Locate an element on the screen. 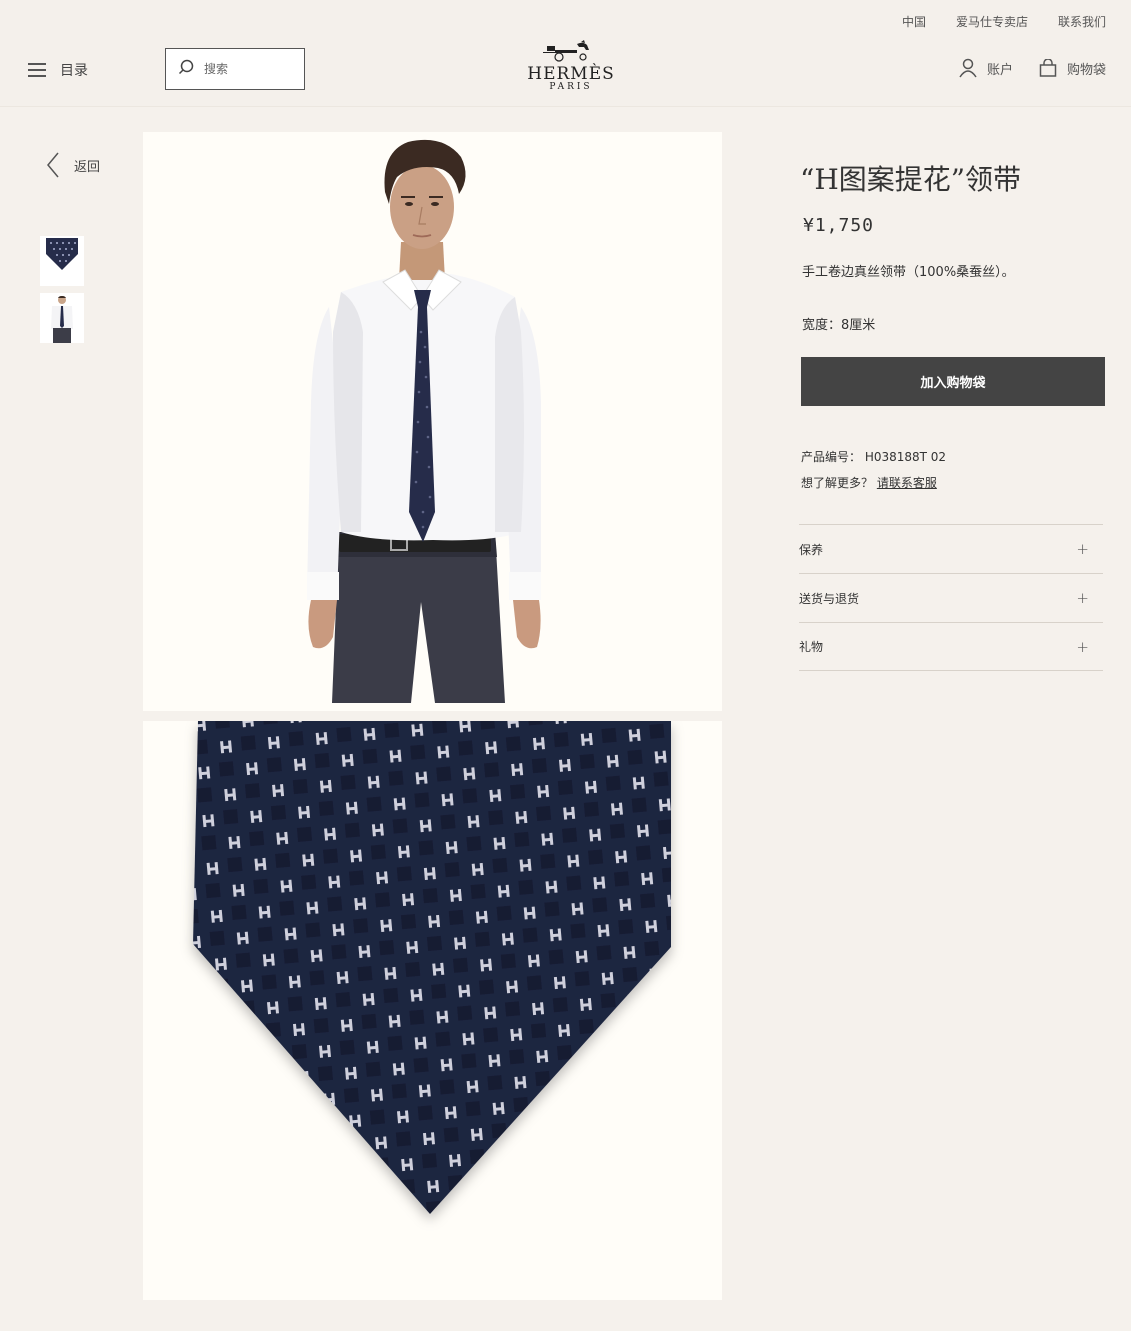 This screenshot has height=1331, width=1131. accordion-delivery-label: 送货与退货 is located at coordinates (829, 598).